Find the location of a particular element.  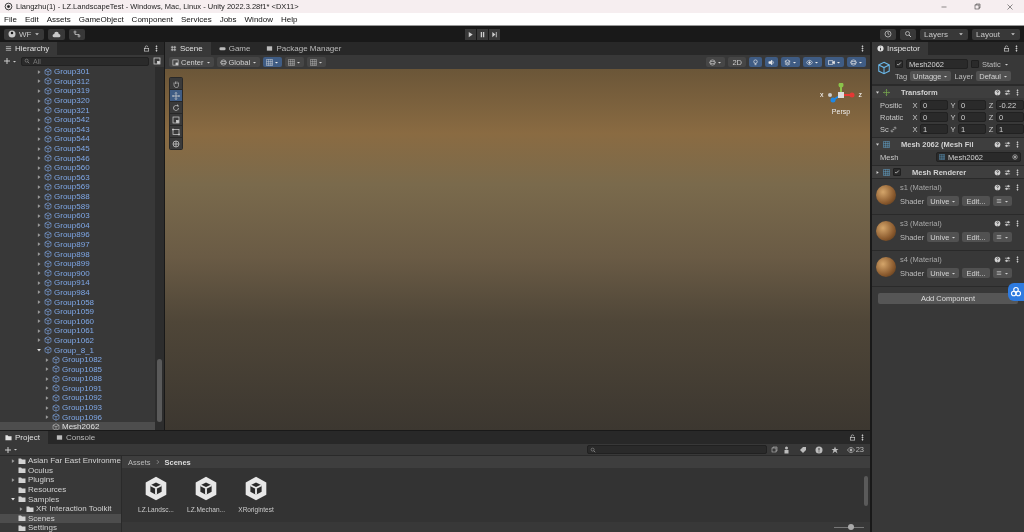

hierarchy-tab: Hierarchy is located at coordinates (29, 48).